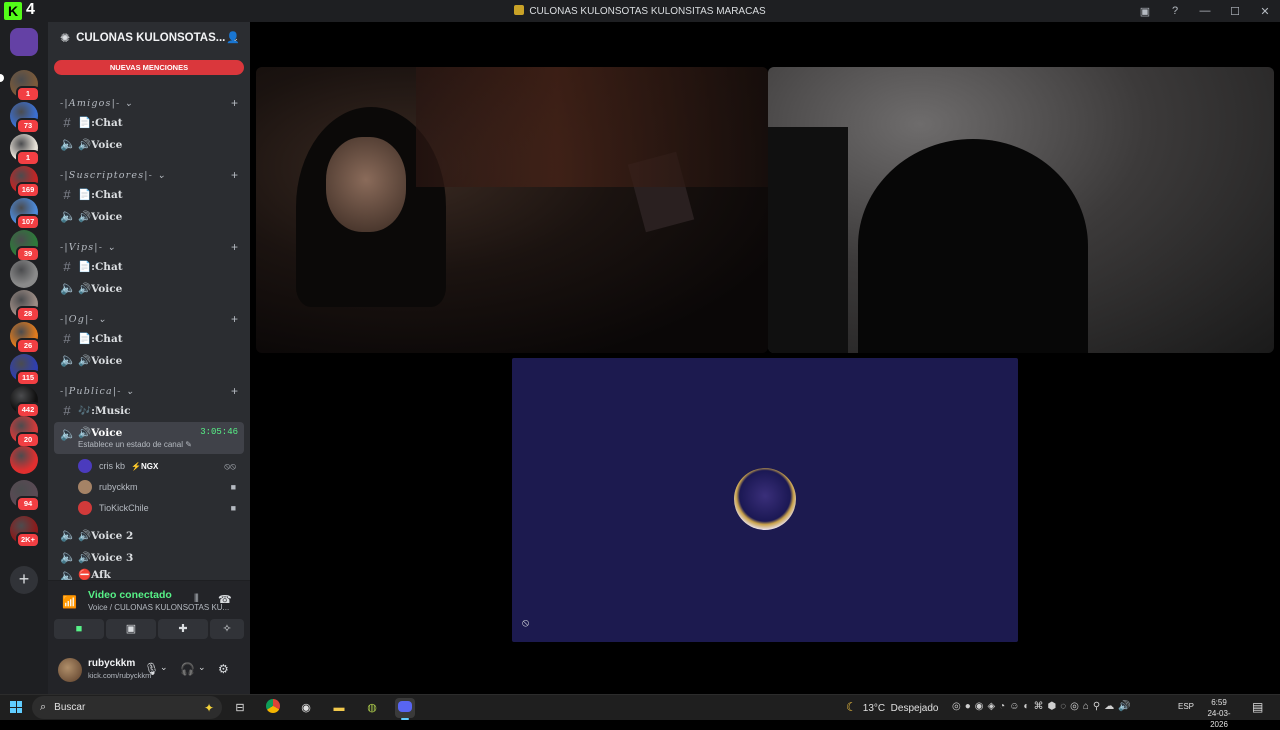 This screenshot has height=730, width=1280. What do you see at coordinates (1186, 706) in the screenshot?
I see `language-indicator: ESP` at bounding box center [1186, 706].